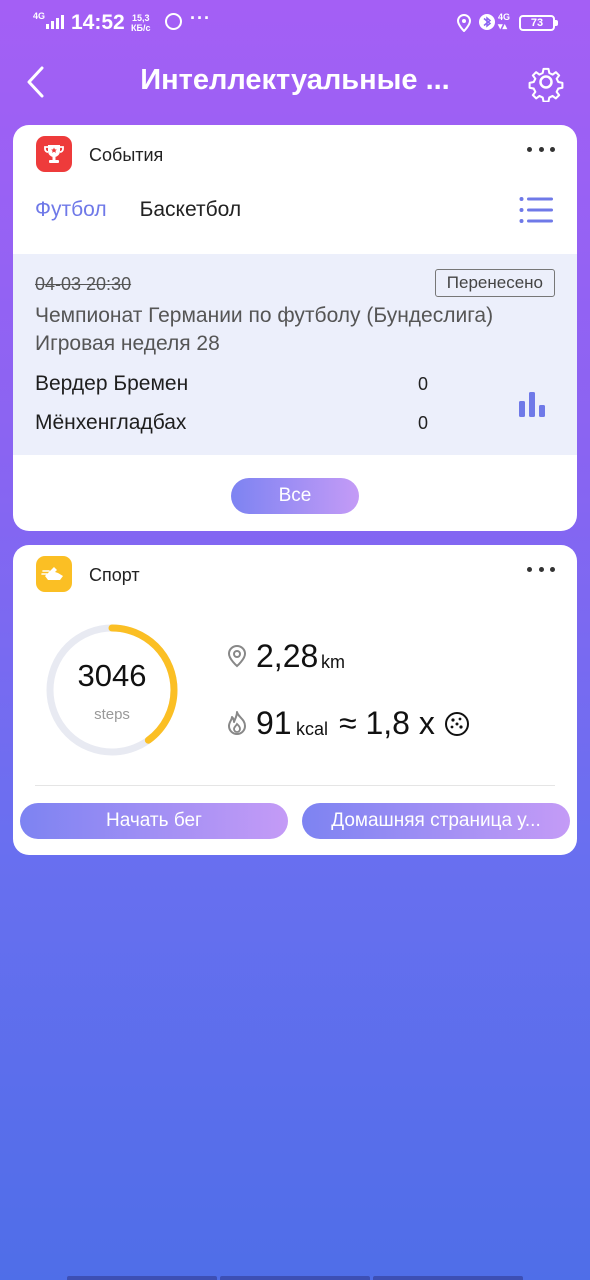 The height and width of the screenshot is (1280, 590). I want to click on bar-chart-icon, so click(532, 404).